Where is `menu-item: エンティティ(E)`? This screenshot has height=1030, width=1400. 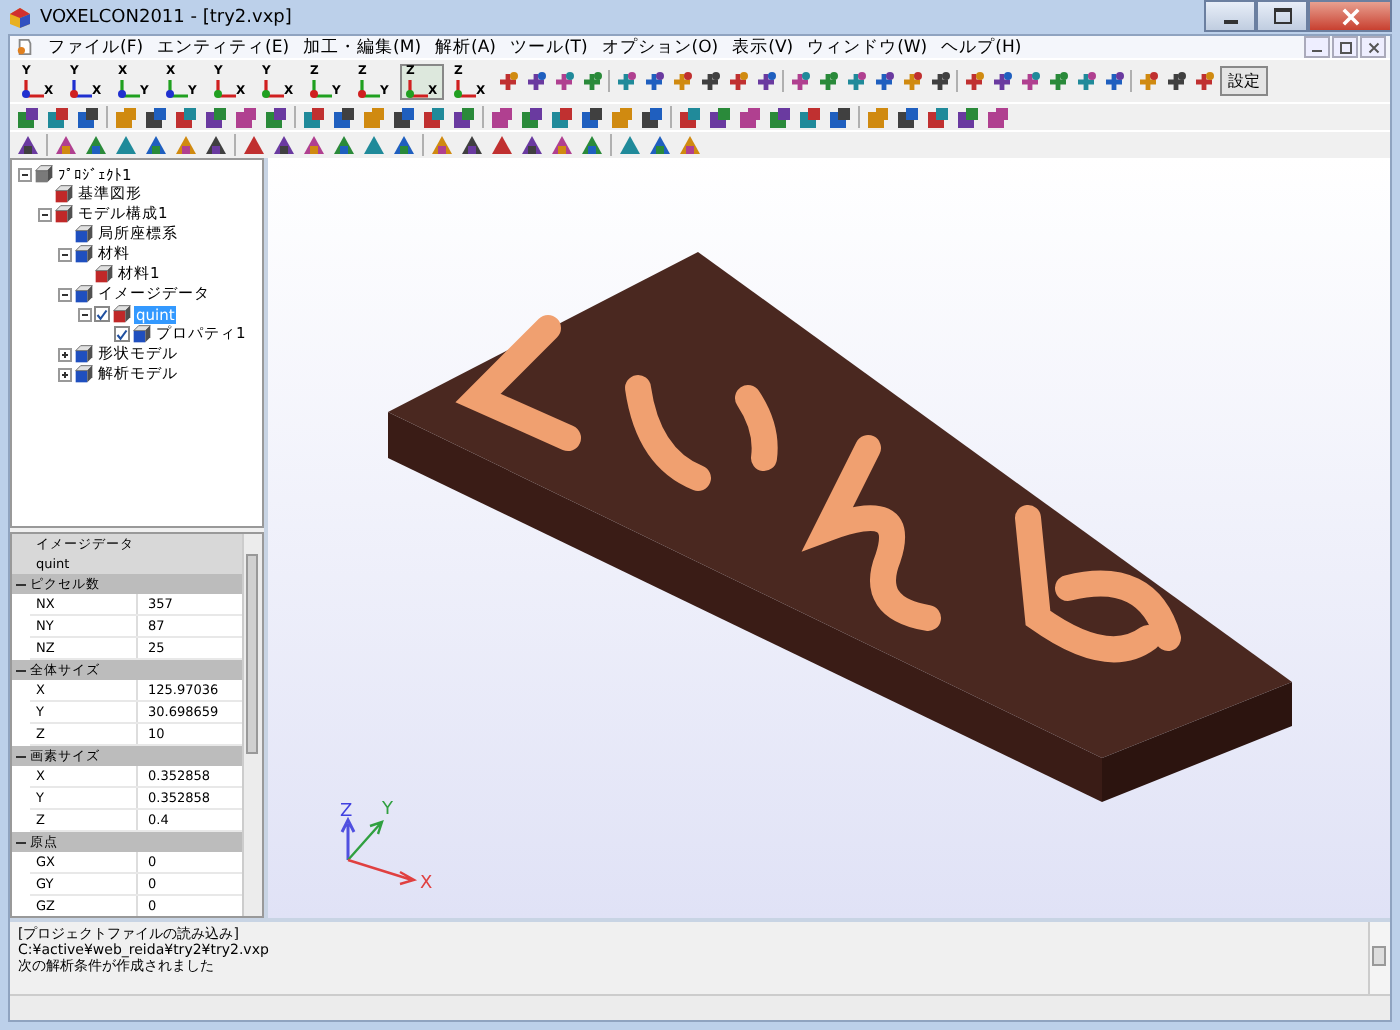
menu-item: エンティティ(E) is located at coordinates (223, 47).